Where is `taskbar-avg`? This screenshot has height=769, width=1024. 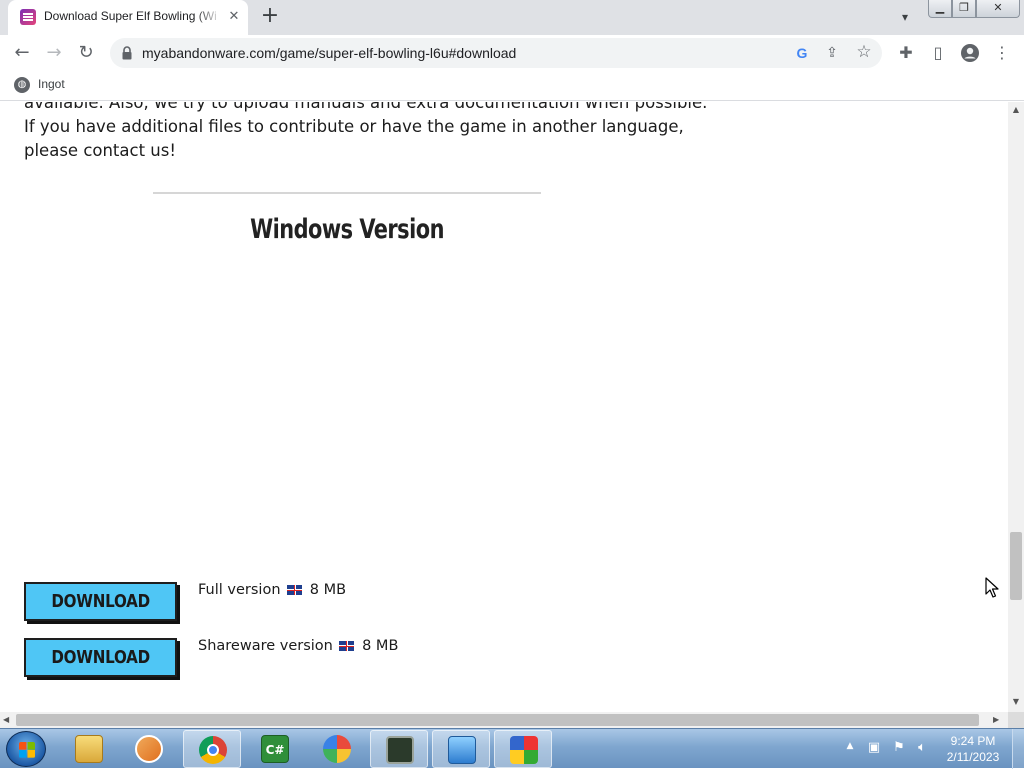 taskbar-avg is located at coordinates (523, 749).